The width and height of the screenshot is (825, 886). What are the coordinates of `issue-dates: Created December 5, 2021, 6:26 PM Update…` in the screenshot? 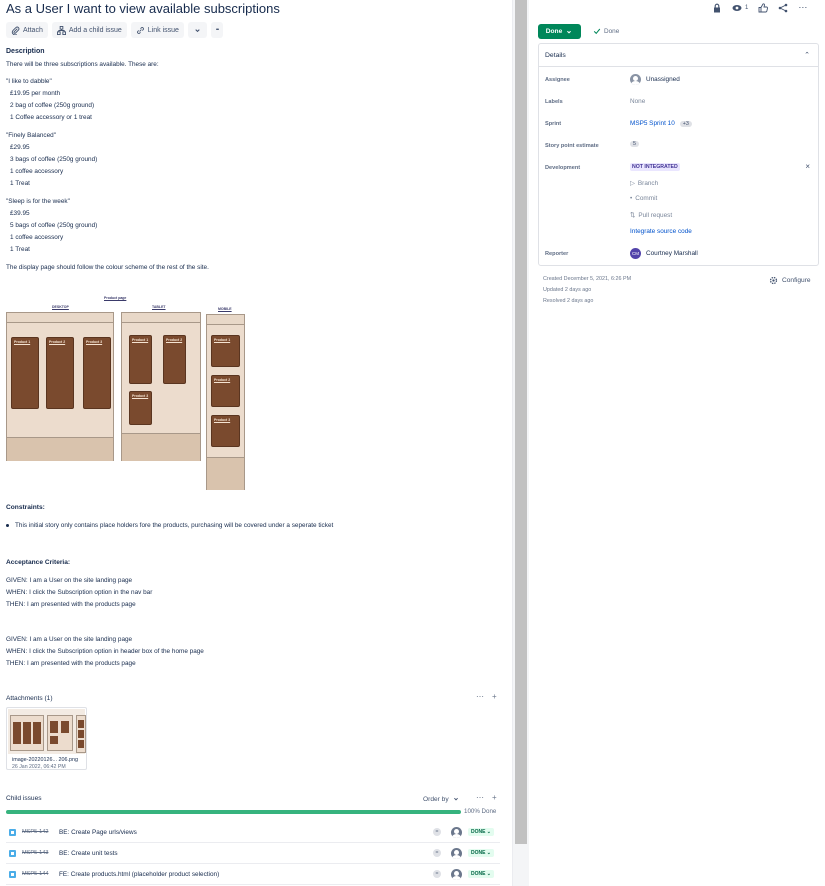 It's located at (587, 290).